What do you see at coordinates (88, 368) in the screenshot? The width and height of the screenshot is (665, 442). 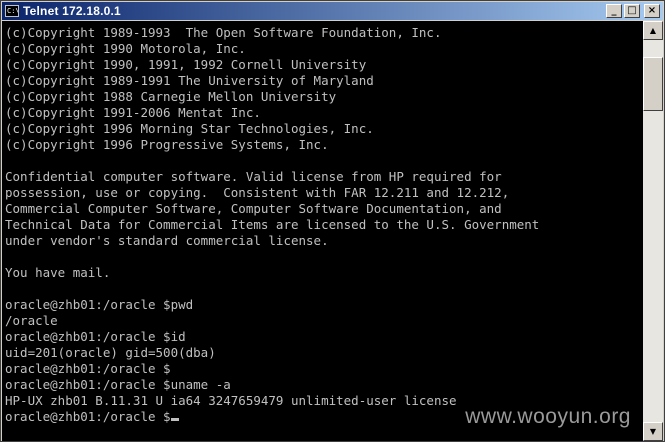 I see `terminal-line: oracle@zhb01:/oracle $` at bounding box center [88, 368].